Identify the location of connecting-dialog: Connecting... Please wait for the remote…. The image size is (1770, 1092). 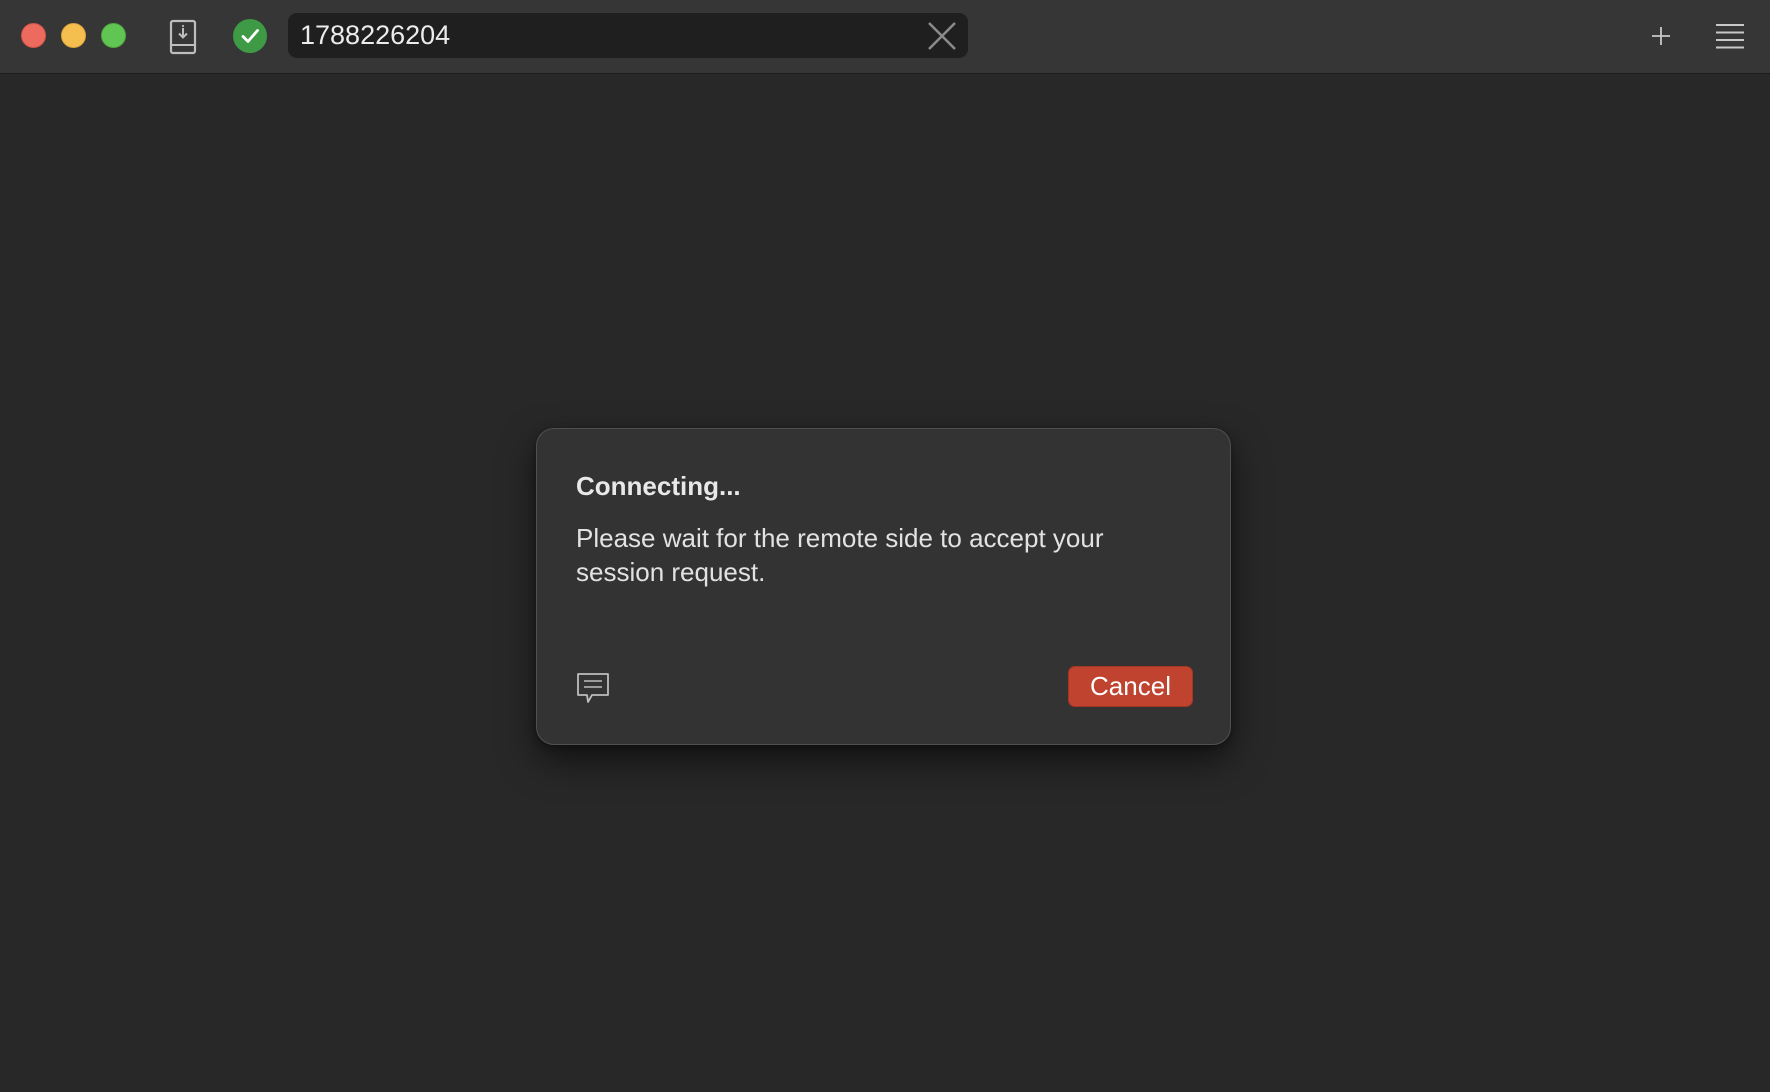
(883, 586).